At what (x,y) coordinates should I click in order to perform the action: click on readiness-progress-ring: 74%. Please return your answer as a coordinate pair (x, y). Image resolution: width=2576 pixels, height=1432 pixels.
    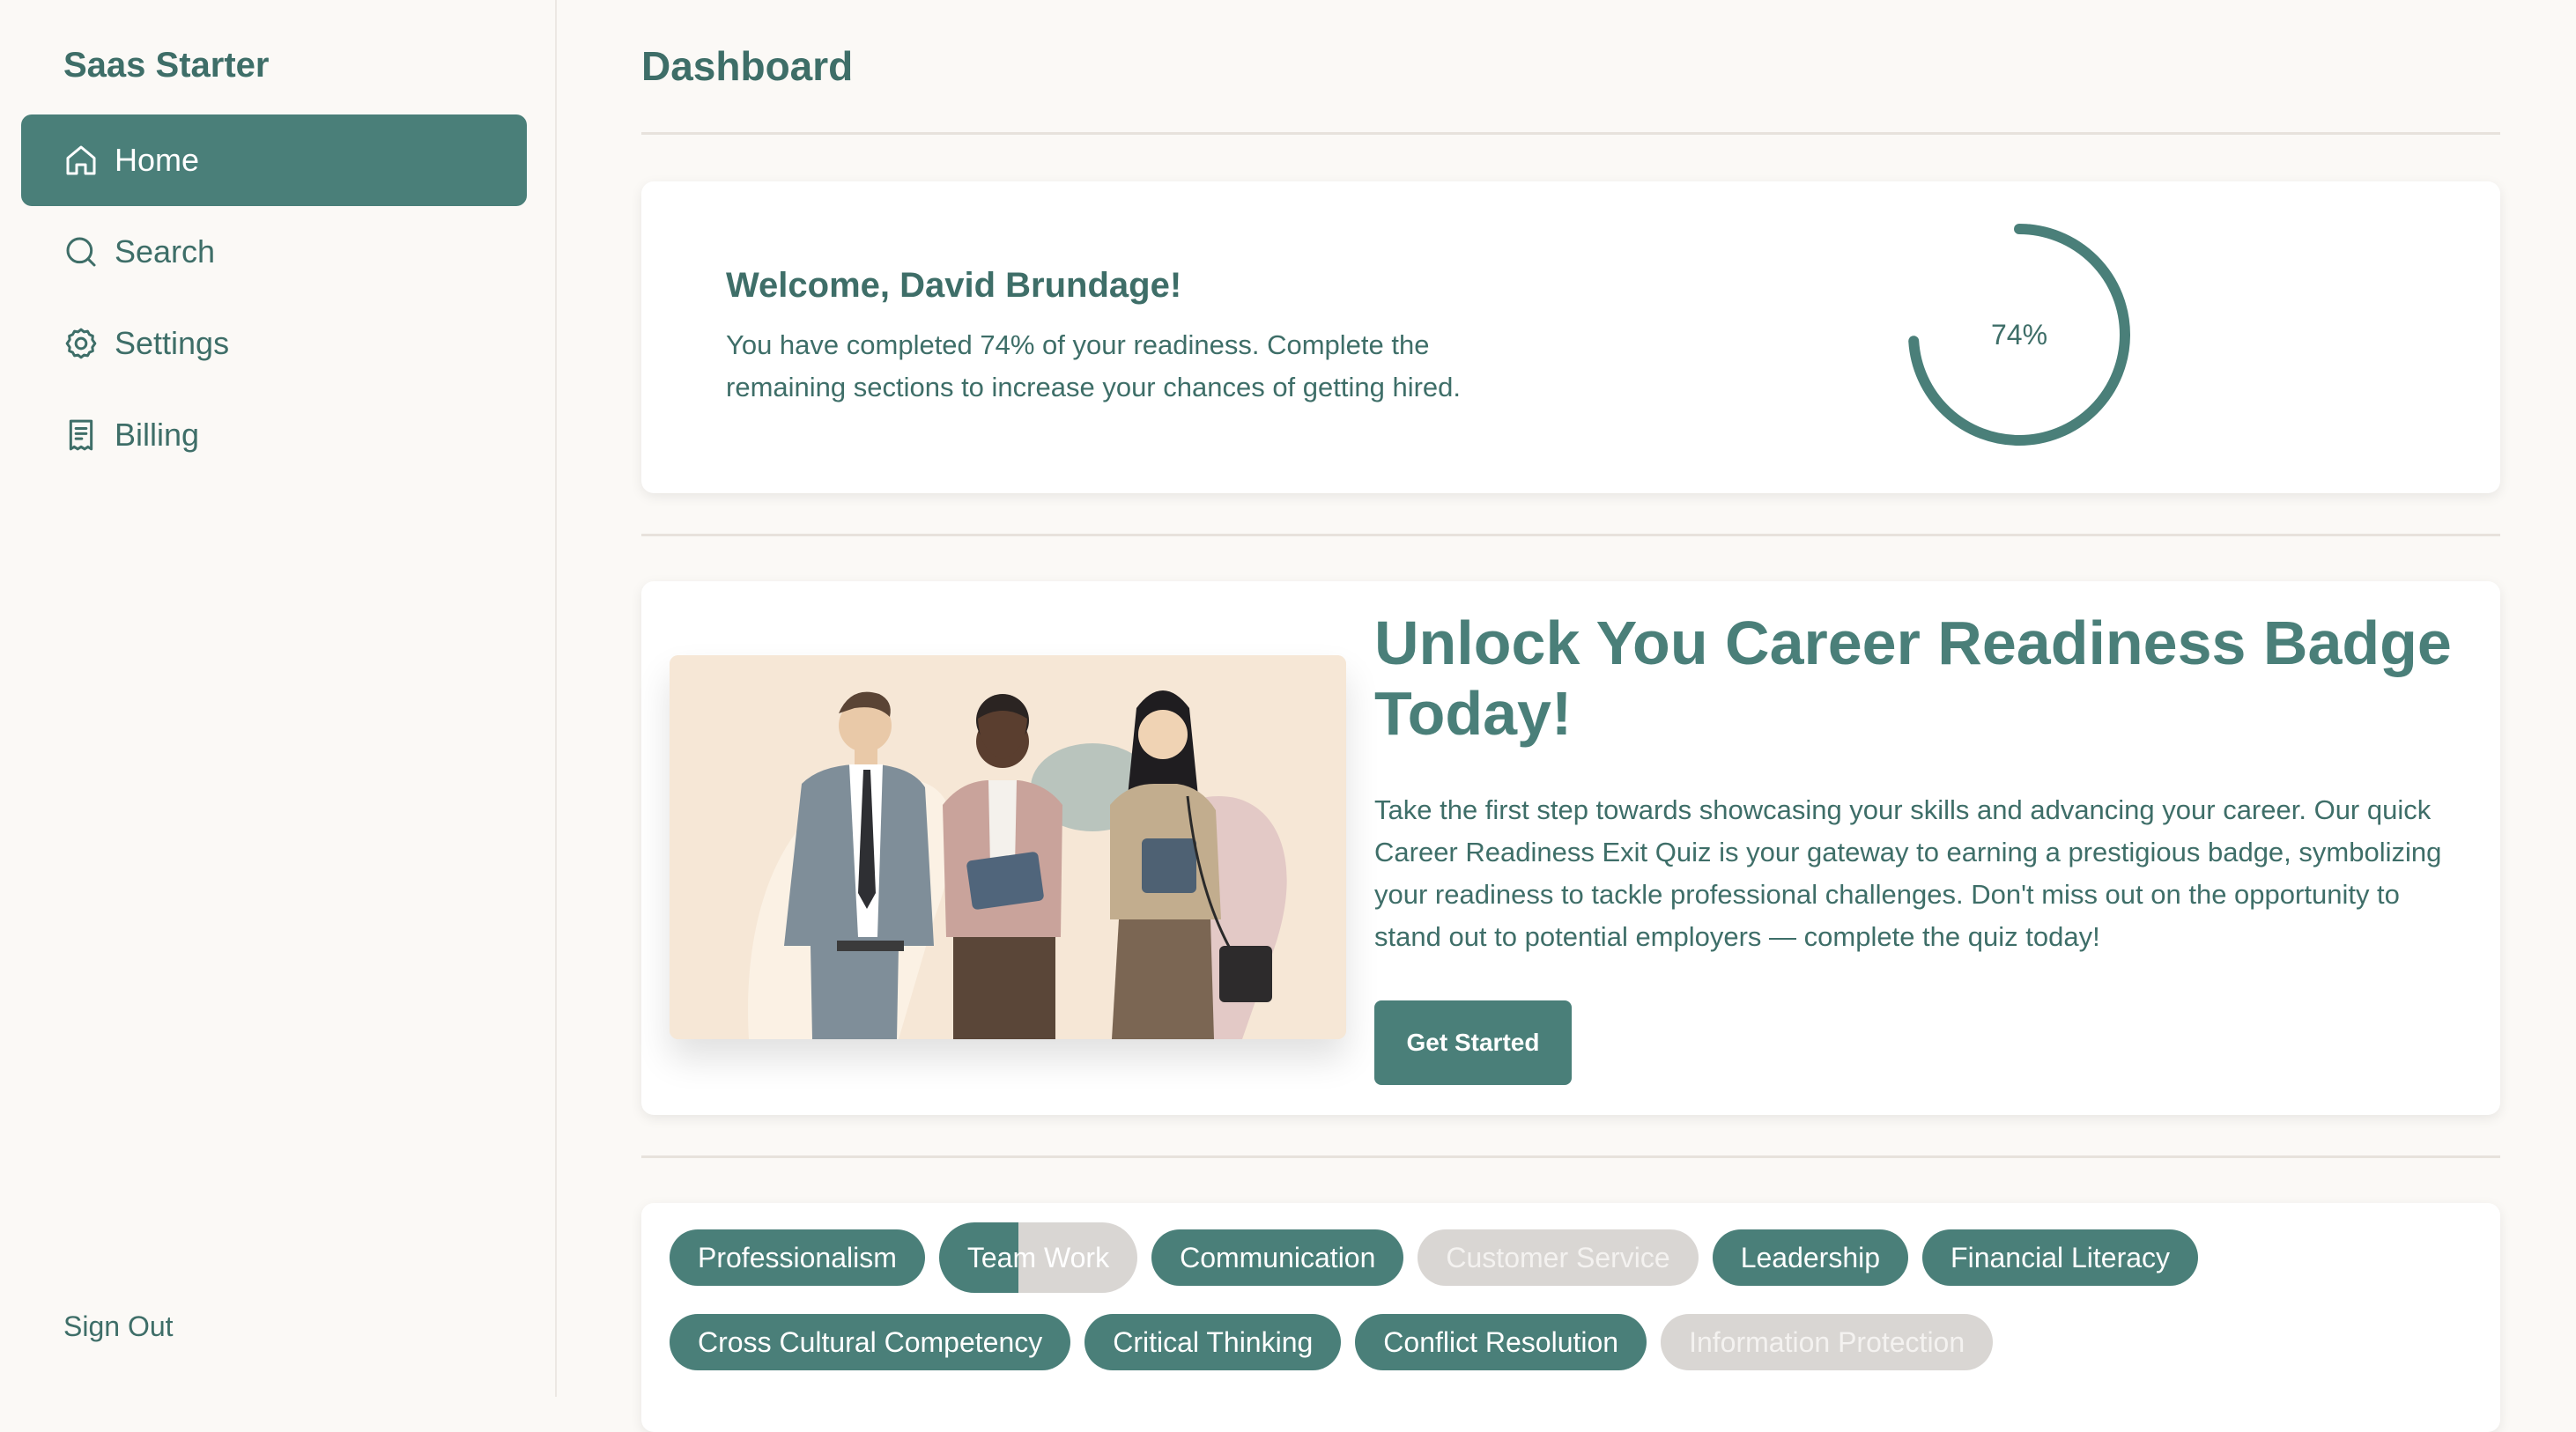
    Looking at the image, I should click on (2019, 334).